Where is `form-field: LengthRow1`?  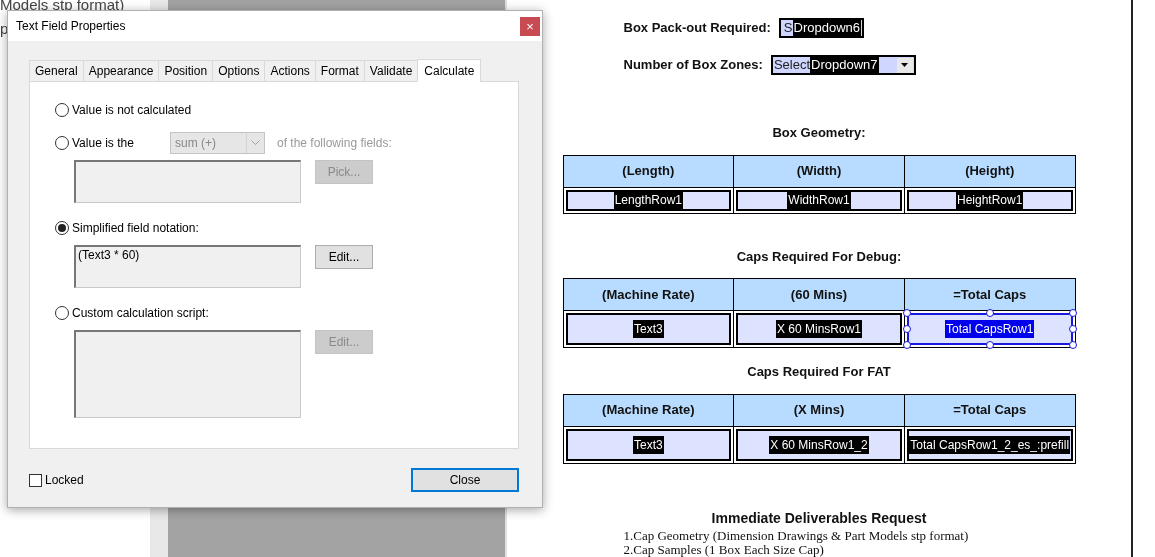 form-field: LengthRow1 is located at coordinates (648, 200).